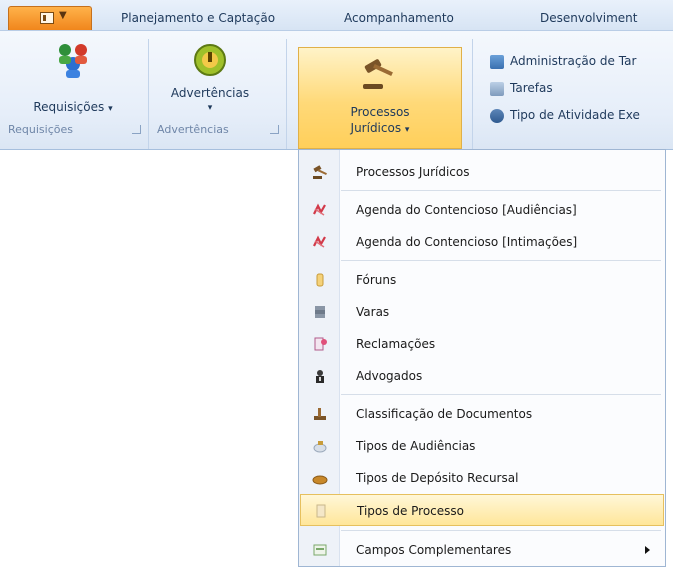 The image size is (673, 567). What do you see at coordinates (497, 61) in the screenshot?
I see `admin-icon` at bounding box center [497, 61].